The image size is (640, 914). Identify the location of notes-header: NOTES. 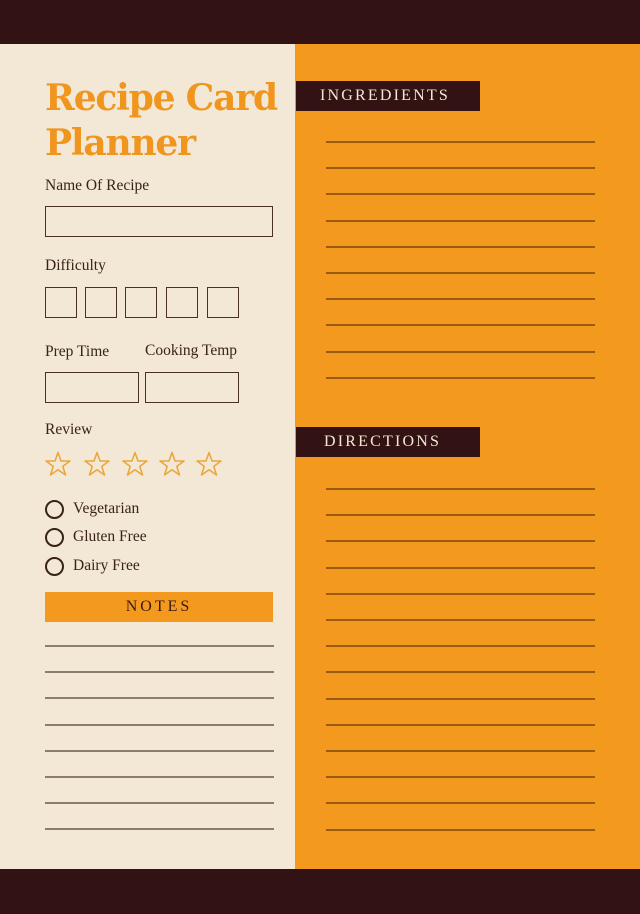
(159, 607).